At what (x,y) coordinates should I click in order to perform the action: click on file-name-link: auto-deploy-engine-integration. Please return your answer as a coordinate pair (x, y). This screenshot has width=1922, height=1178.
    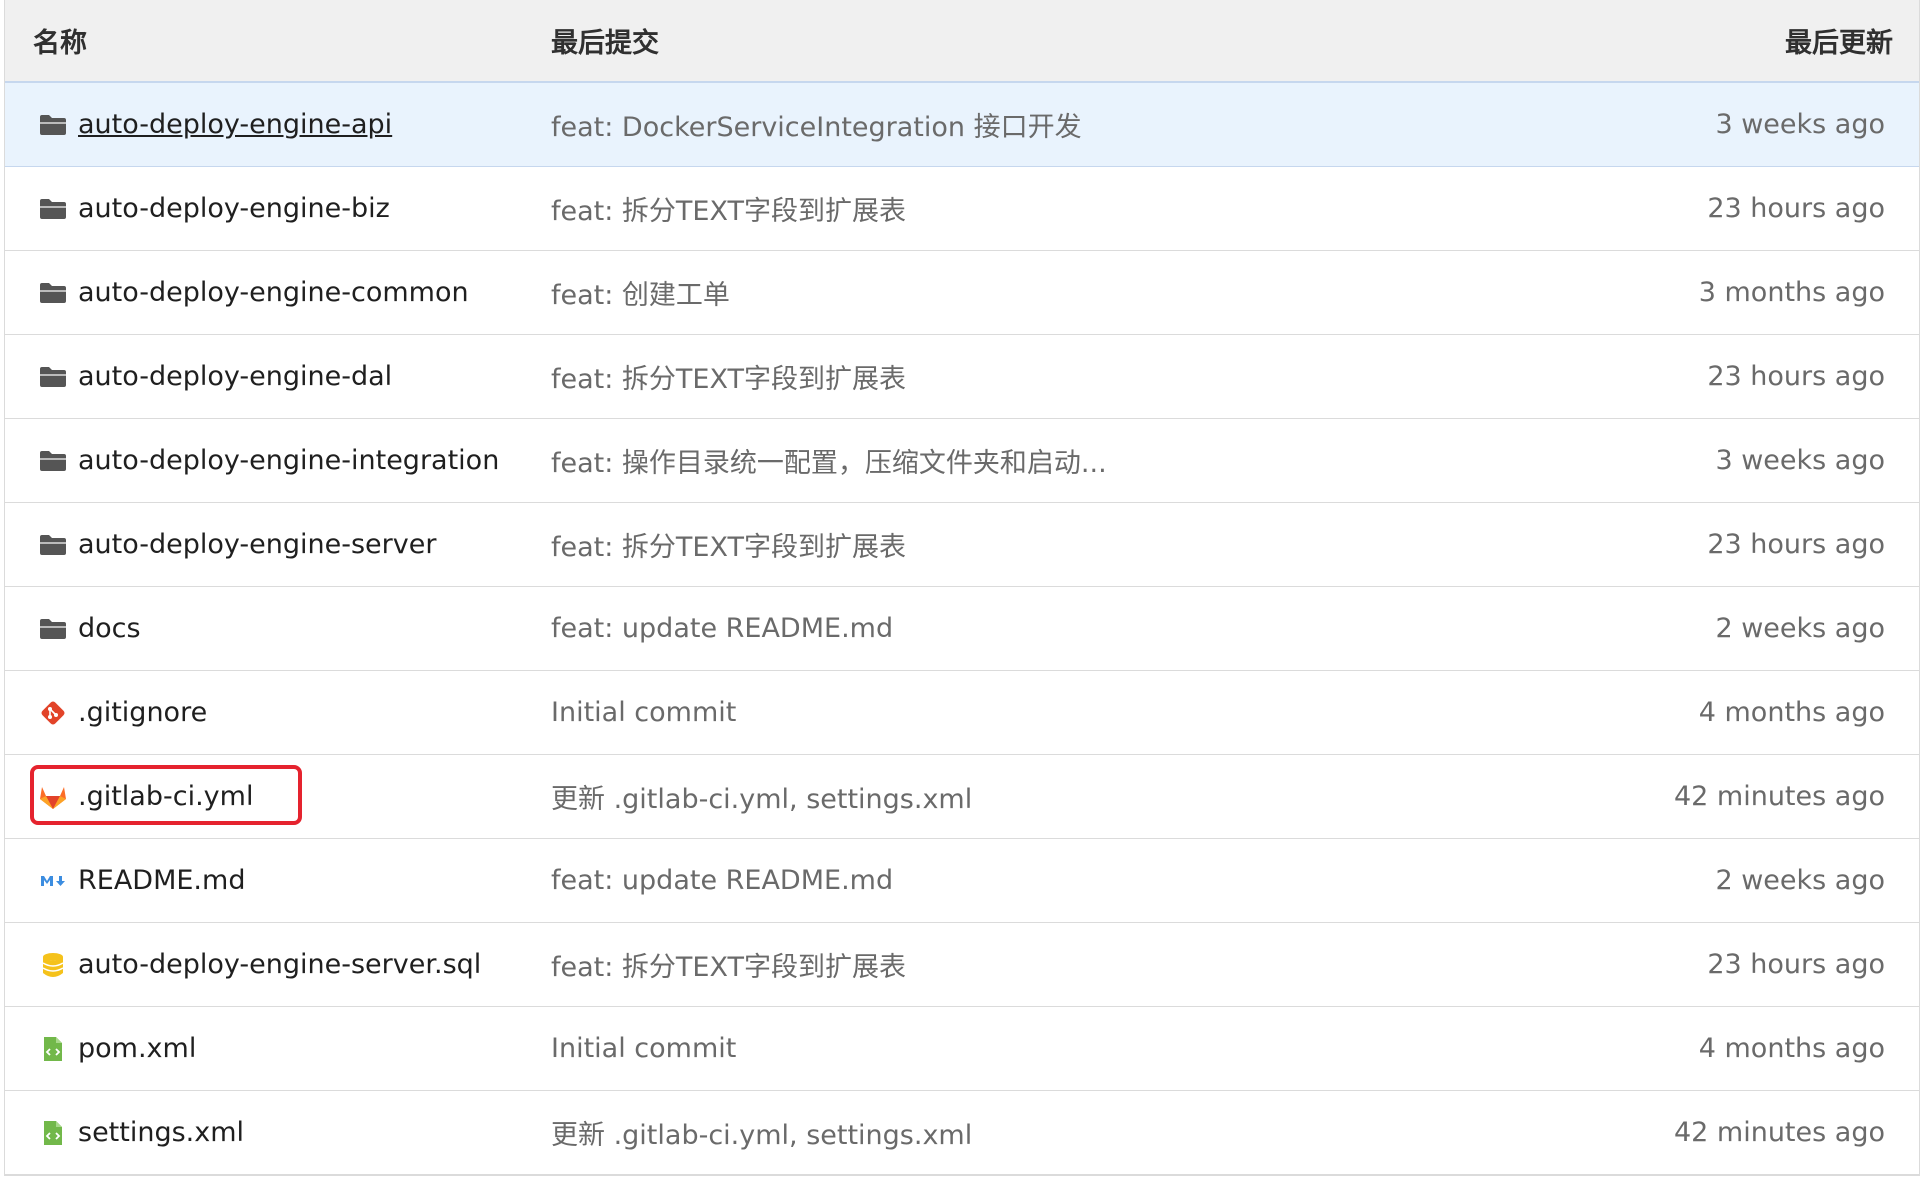
    Looking at the image, I should click on (288, 460).